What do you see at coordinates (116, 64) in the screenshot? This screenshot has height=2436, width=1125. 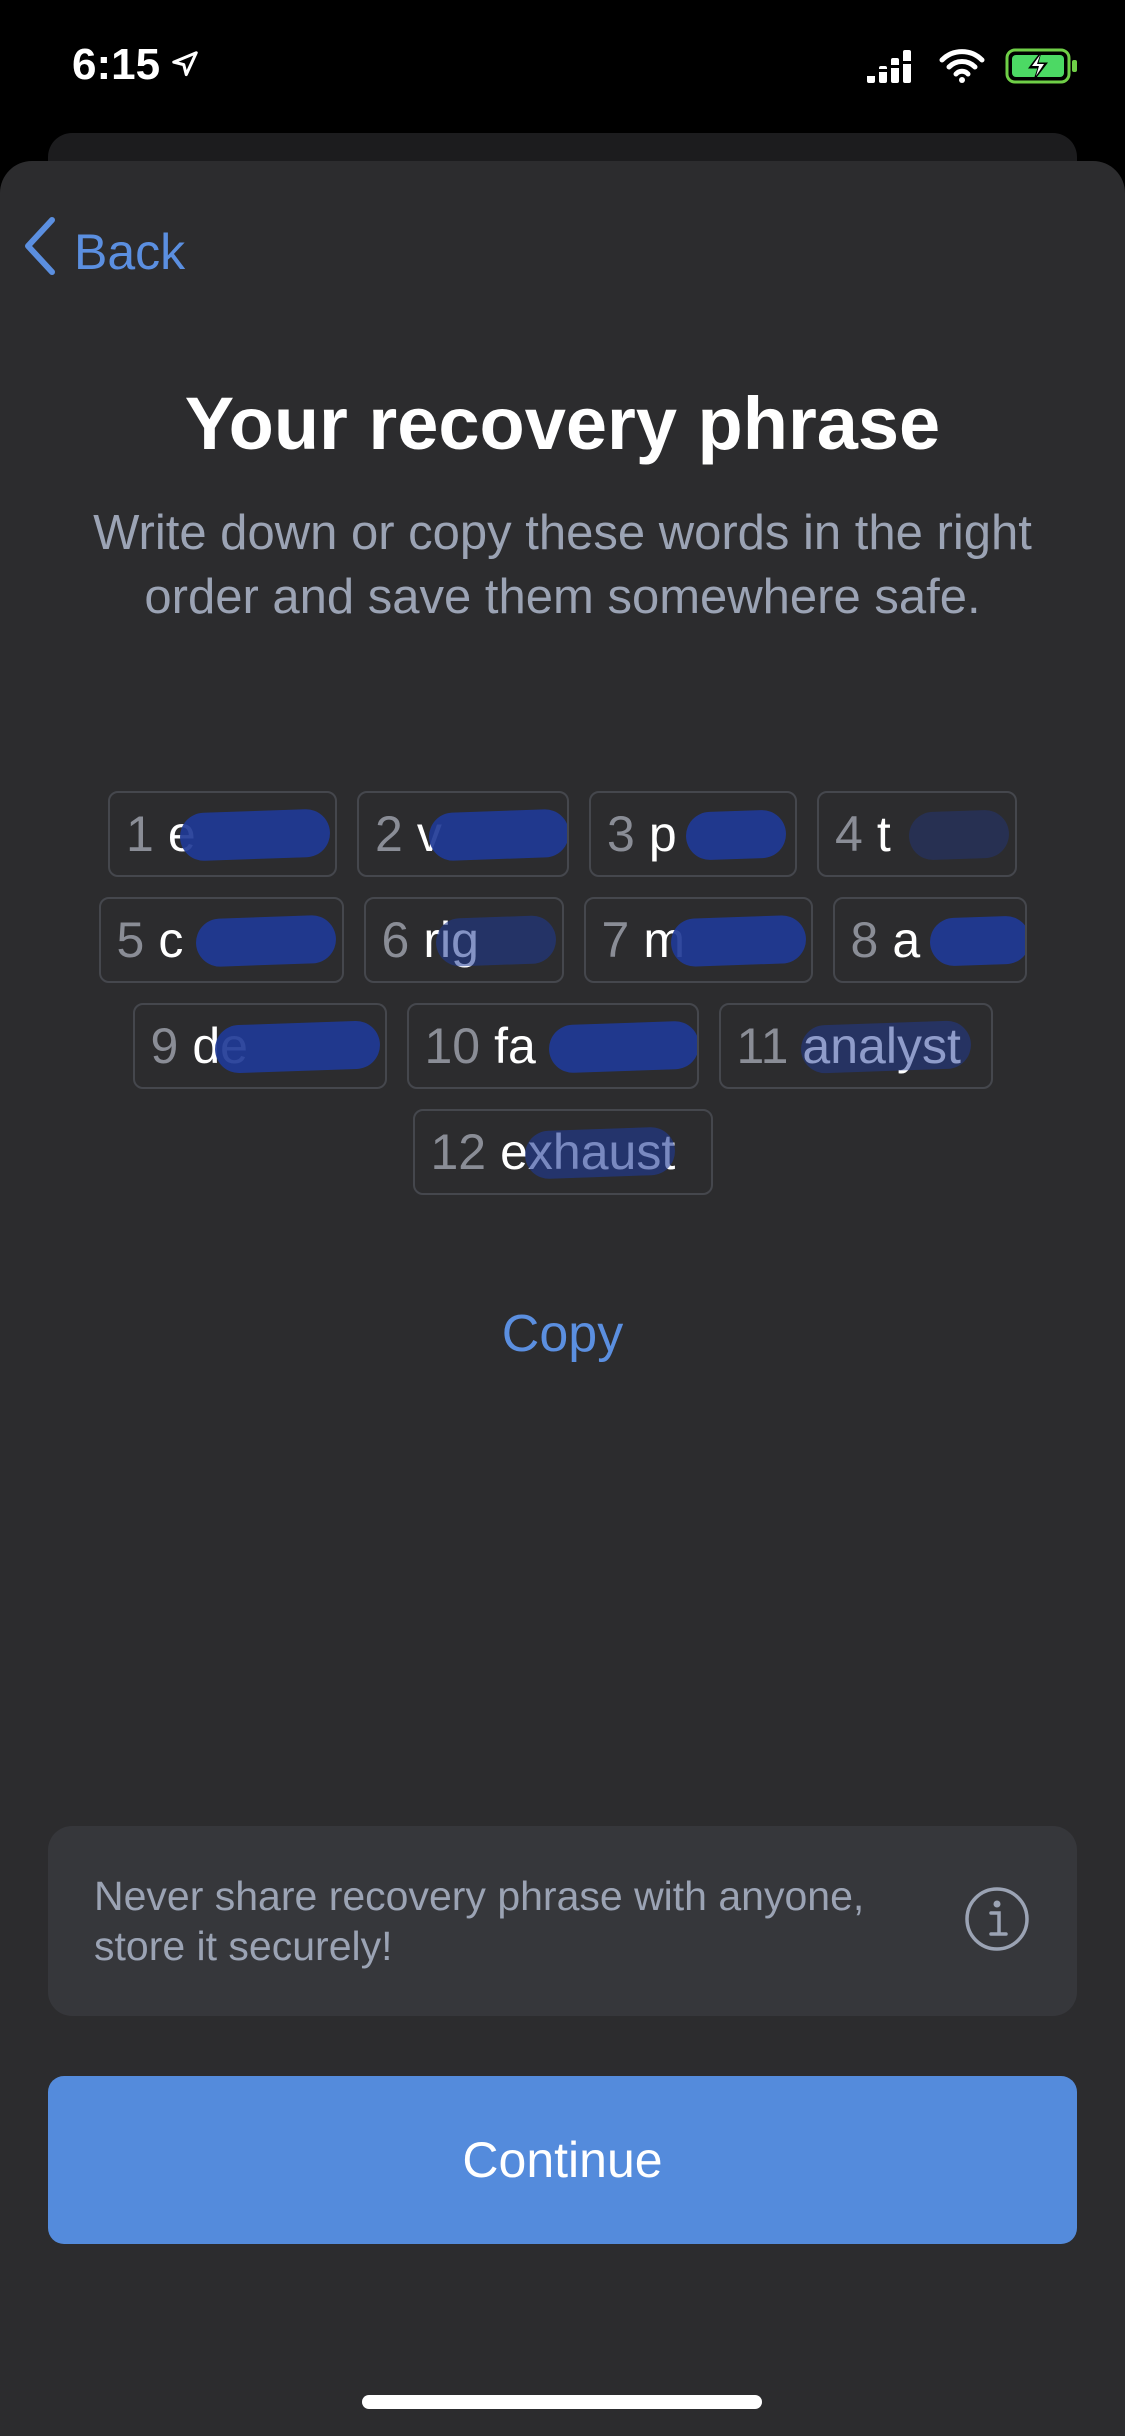 I see `status-time-text: 6:15` at bounding box center [116, 64].